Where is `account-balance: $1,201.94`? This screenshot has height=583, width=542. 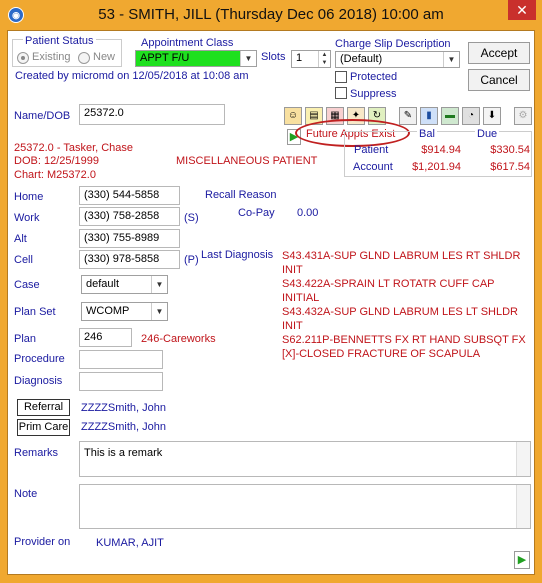 account-balance: $1,201.94 is located at coordinates (436, 167).